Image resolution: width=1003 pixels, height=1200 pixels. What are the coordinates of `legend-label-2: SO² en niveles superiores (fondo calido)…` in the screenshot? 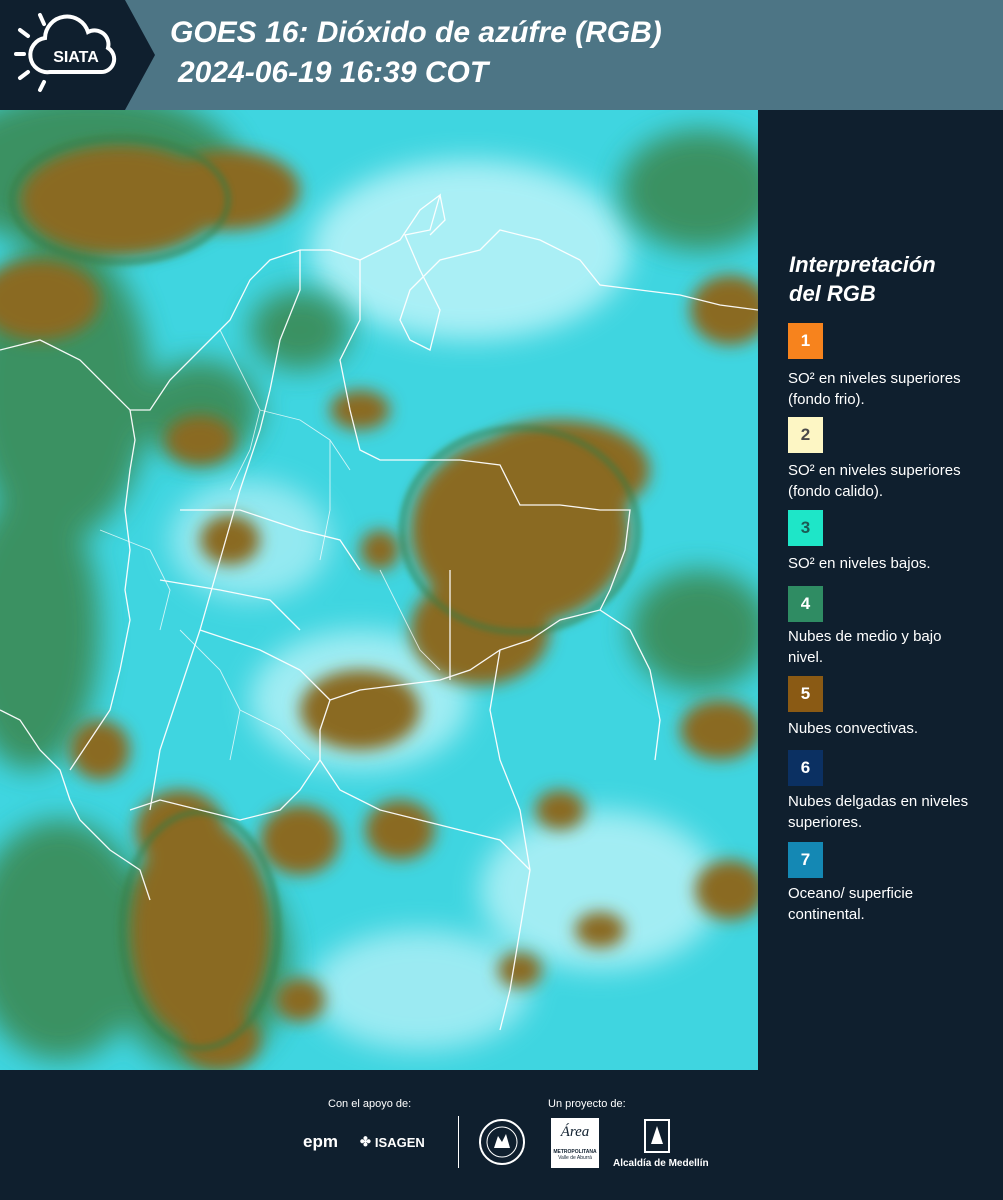 It's located at (874, 481).